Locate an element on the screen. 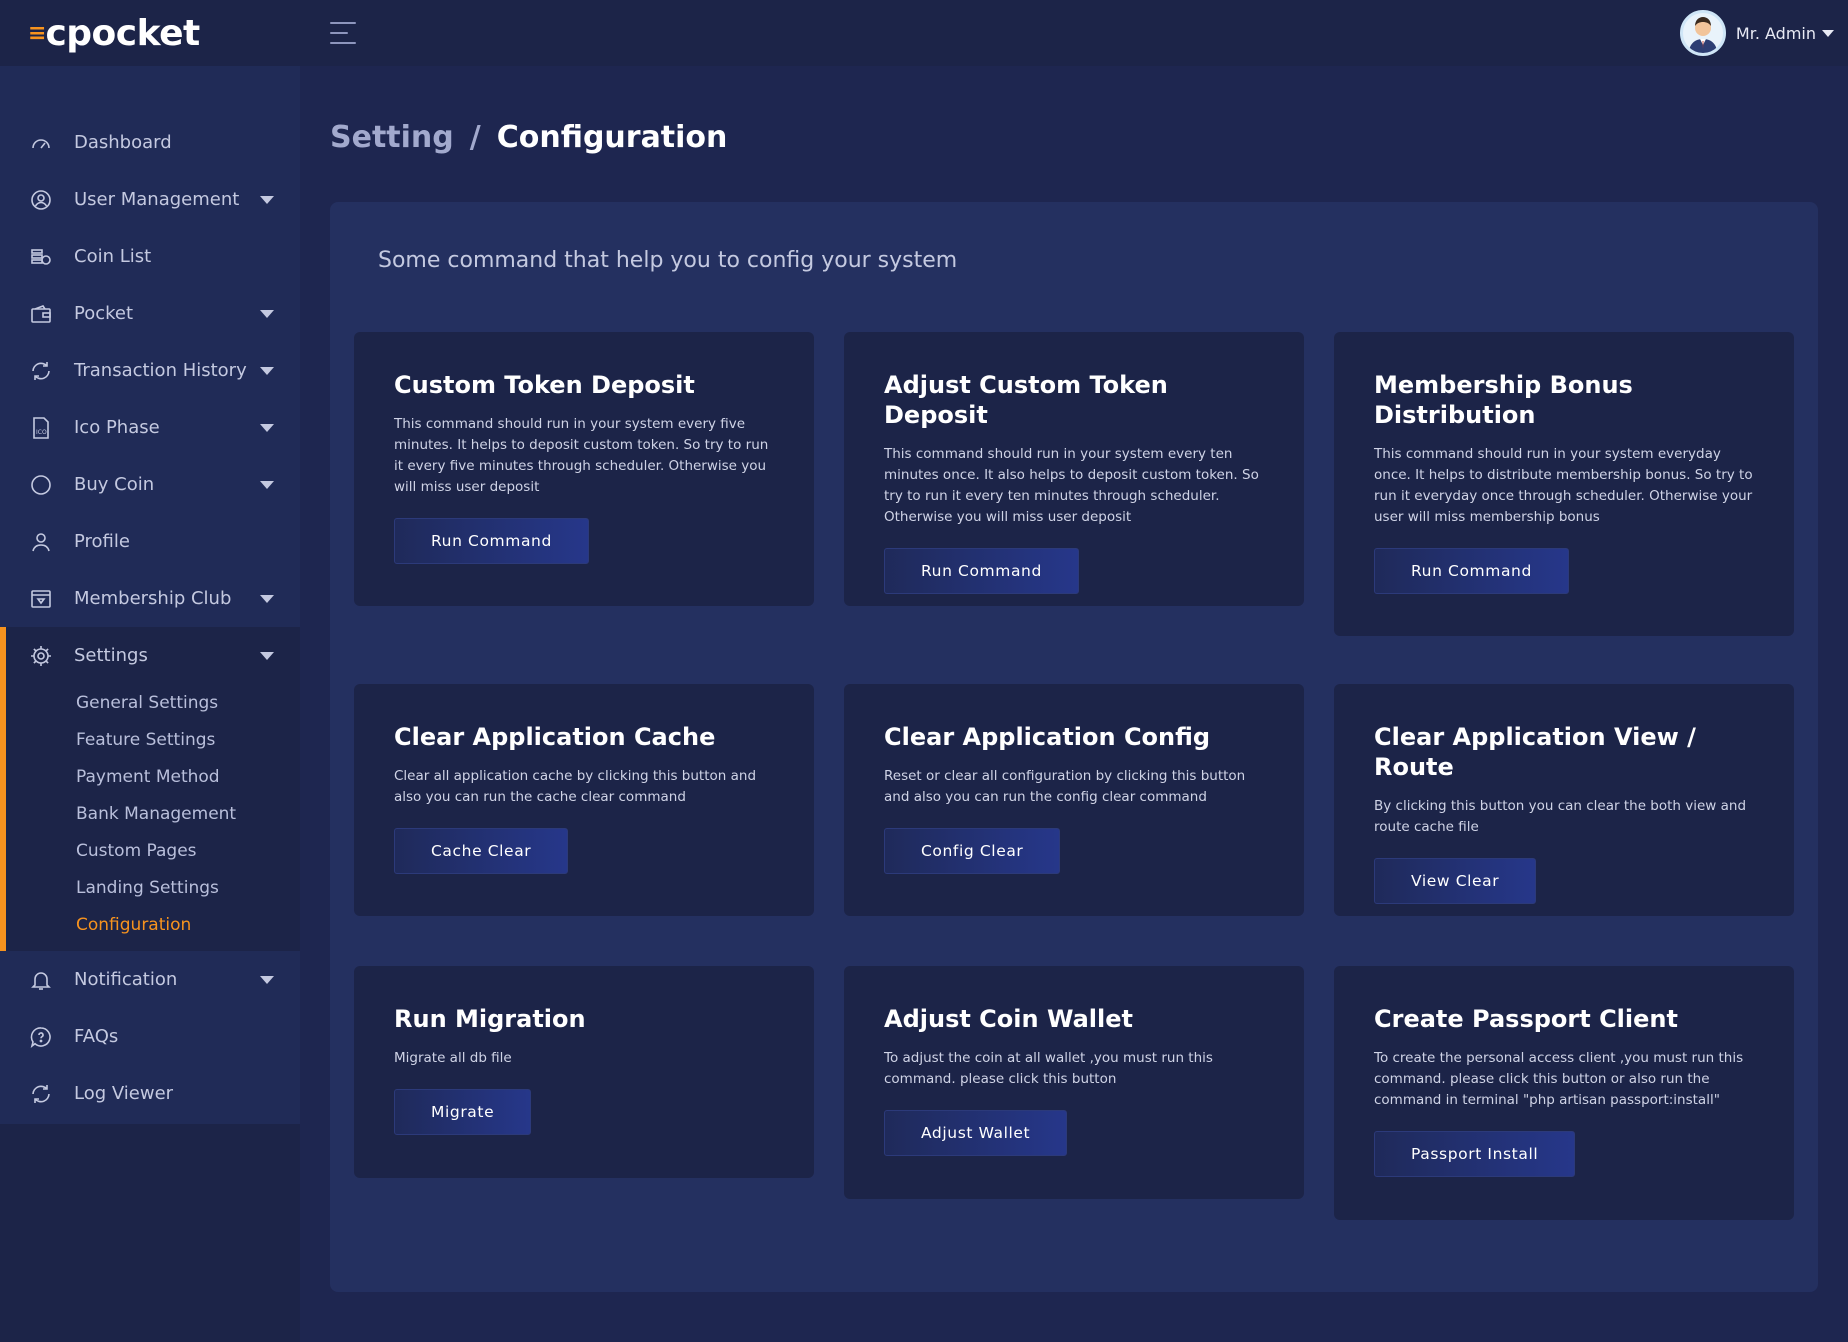 The width and height of the screenshot is (1848, 1342). sidebar-item-label: Dashboard is located at coordinates (123, 142).